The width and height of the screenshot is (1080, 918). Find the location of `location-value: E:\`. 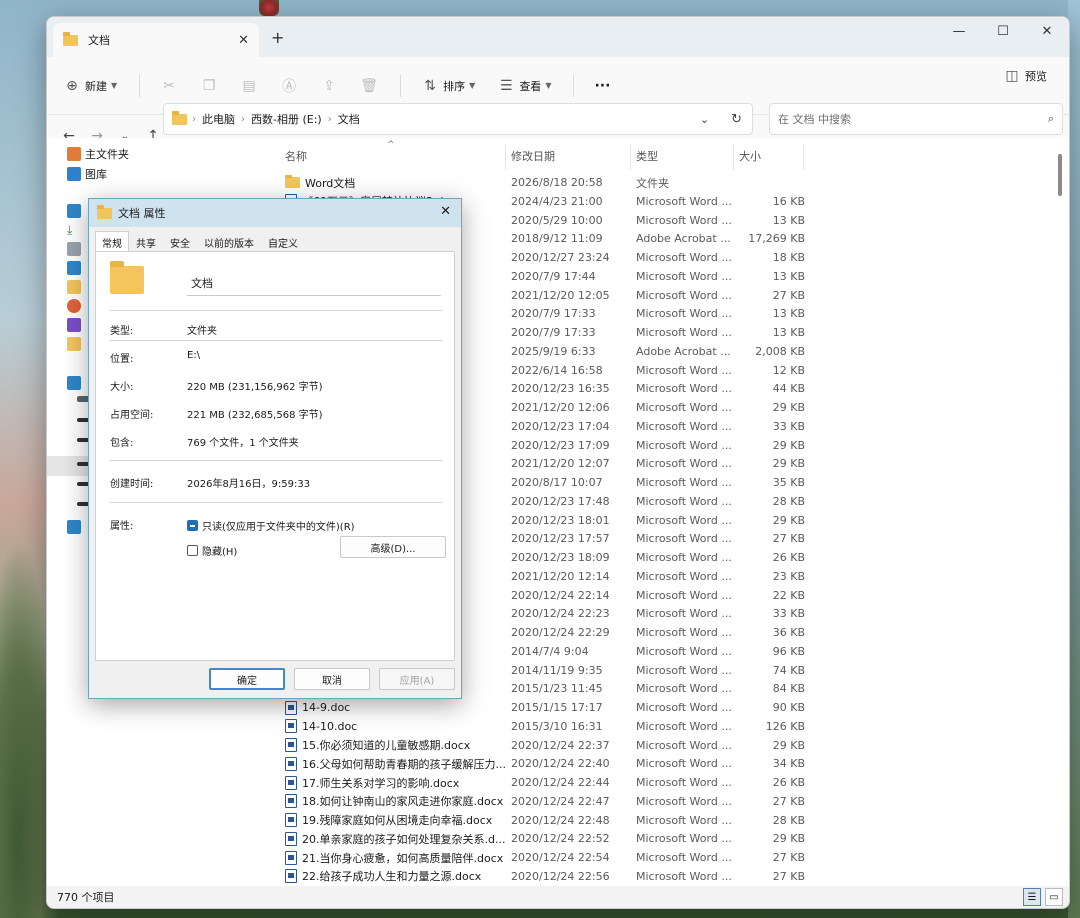

location-value: E:\ is located at coordinates (194, 355).